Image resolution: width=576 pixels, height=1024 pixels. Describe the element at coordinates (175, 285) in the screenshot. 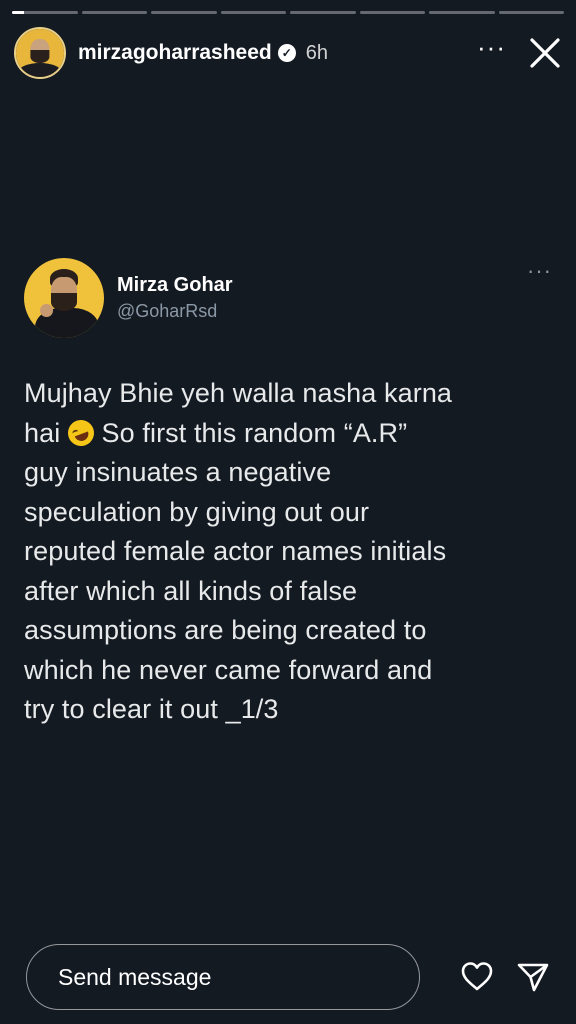

I see `tweet-display-name: Mirza Gohar` at that location.